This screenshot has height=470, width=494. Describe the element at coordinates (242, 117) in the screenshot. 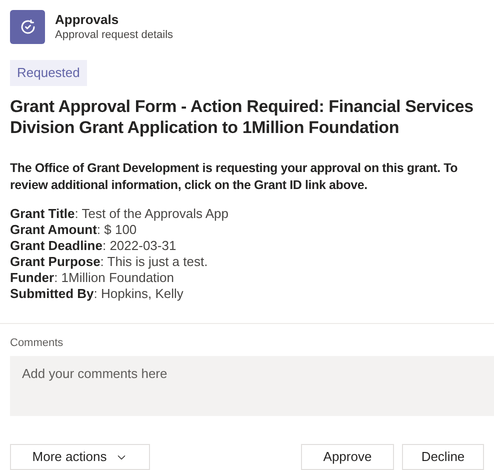

I see `request-title: Grant Approval Form - Action Required: Financial Services Division Grant Application to 1Million Foundation` at that location.